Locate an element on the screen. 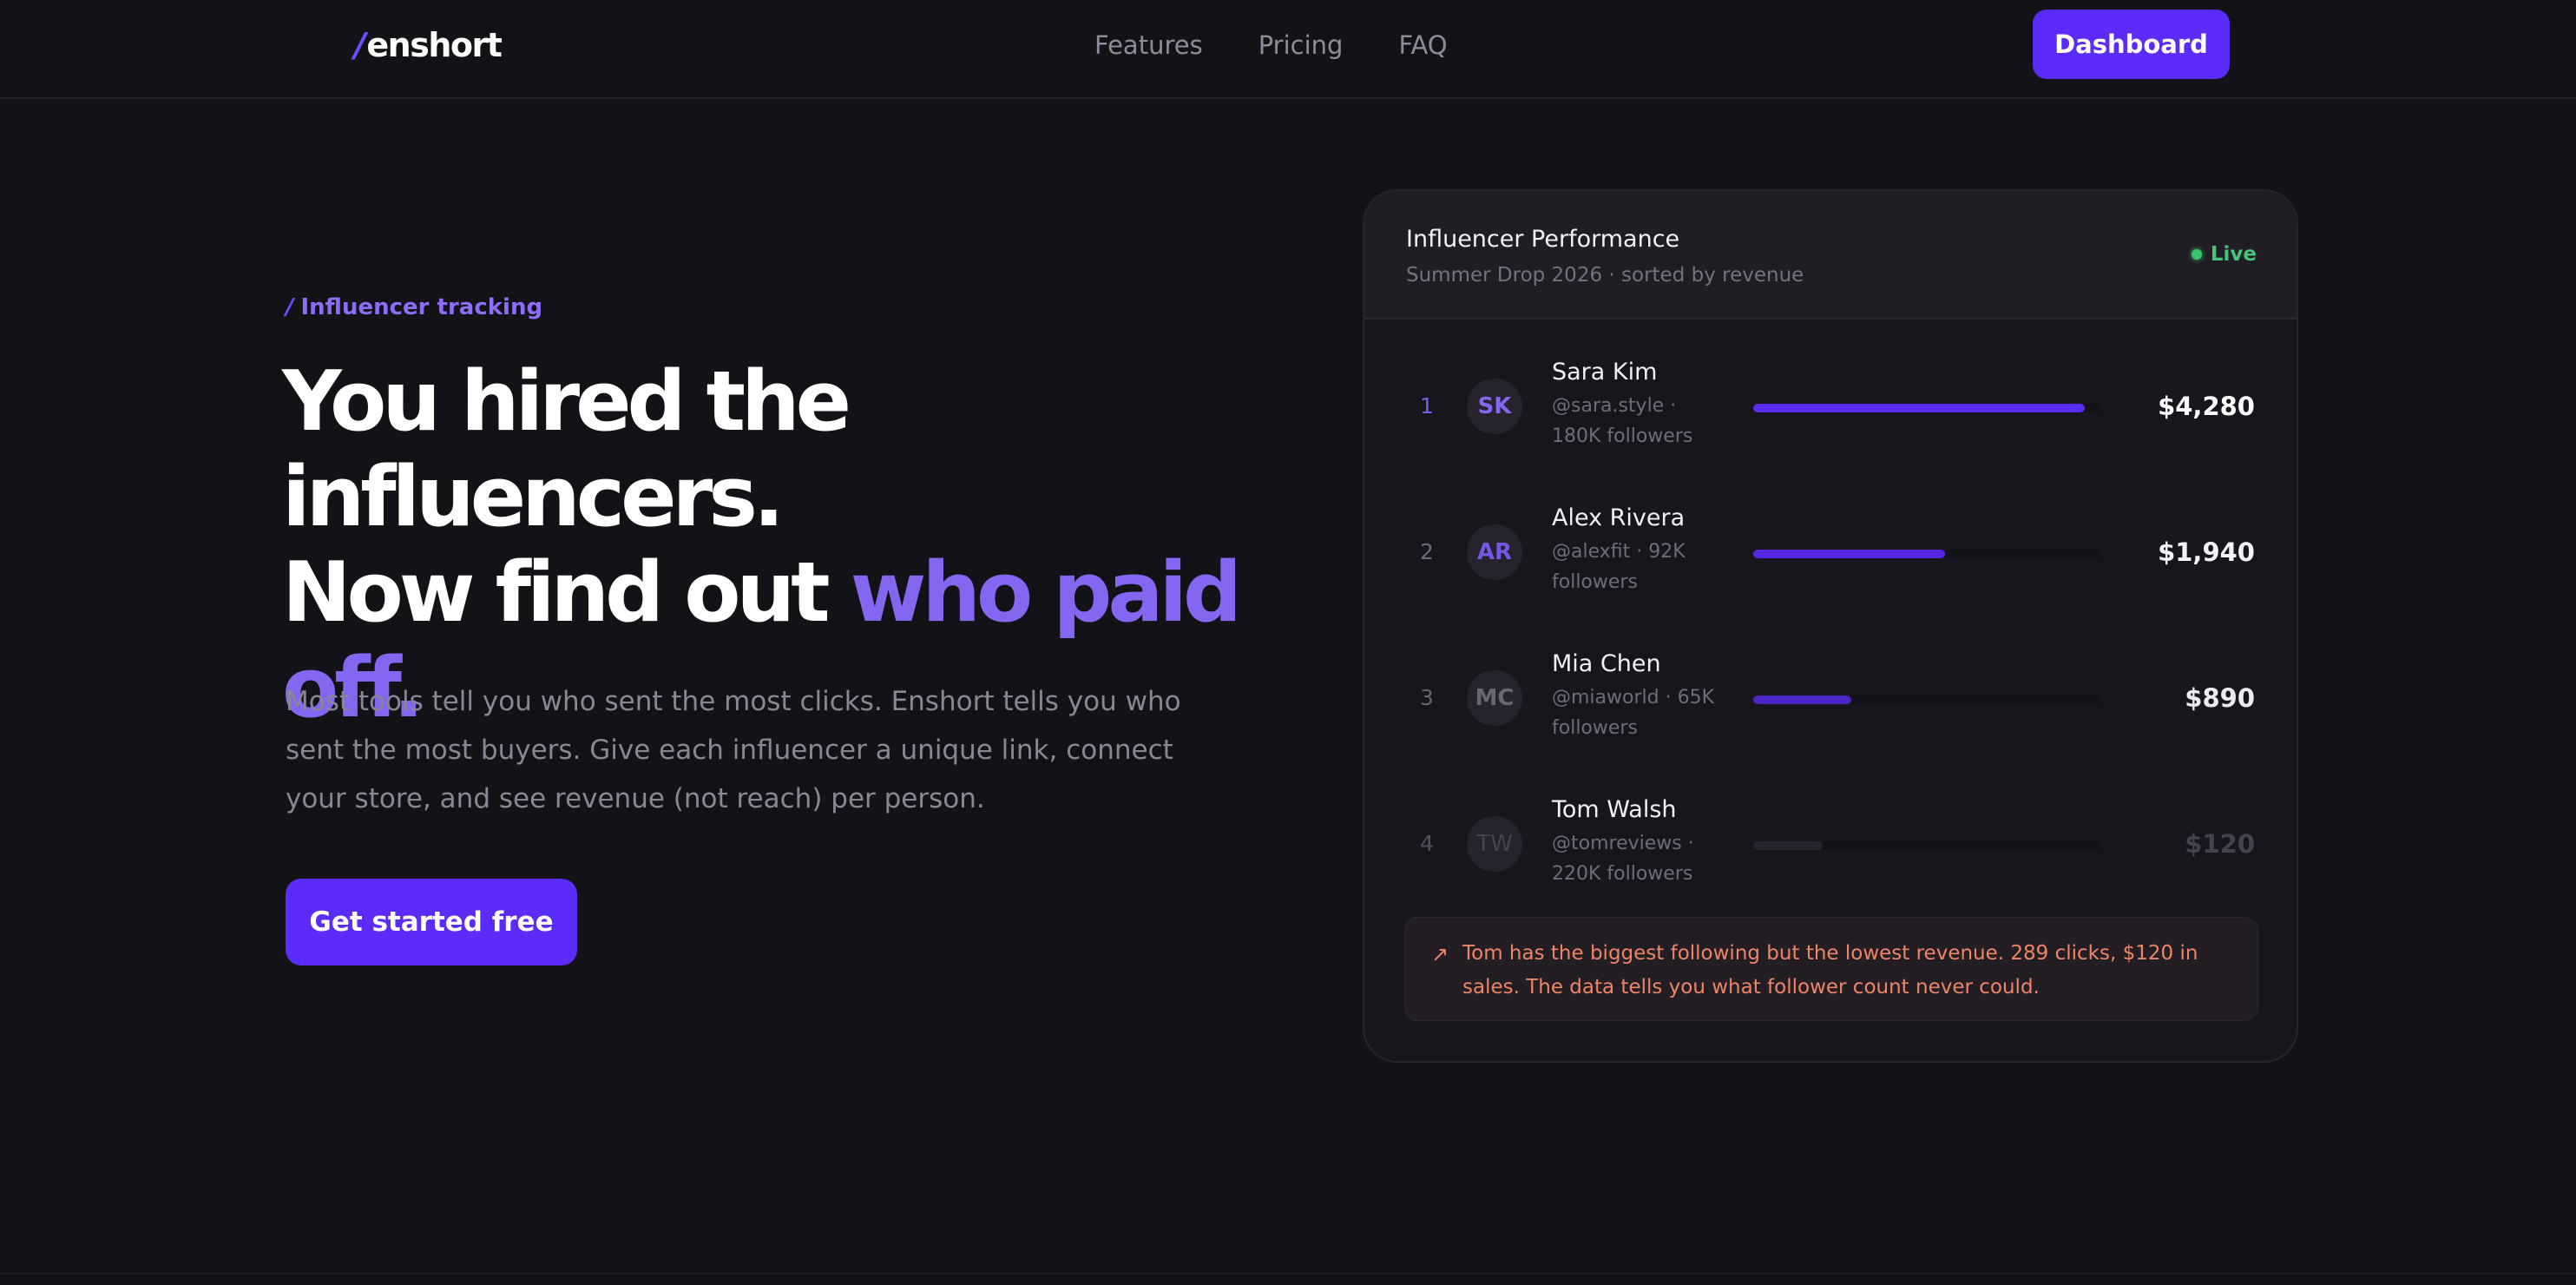 The height and width of the screenshot is (1285, 2576). avatar: TW is located at coordinates (1494, 844).